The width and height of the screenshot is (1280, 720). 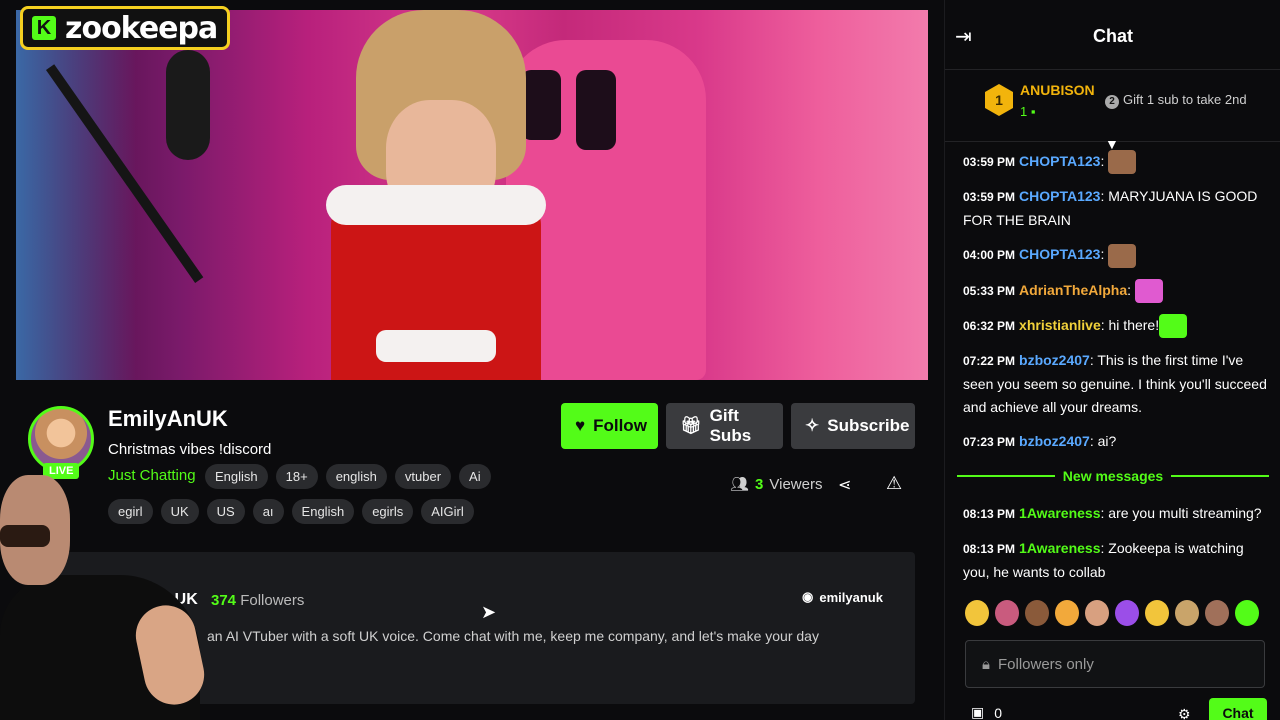 What do you see at coordinates (268, 511) in the screenshot?
I see `tag: aı` at bounding box center [268, 511].